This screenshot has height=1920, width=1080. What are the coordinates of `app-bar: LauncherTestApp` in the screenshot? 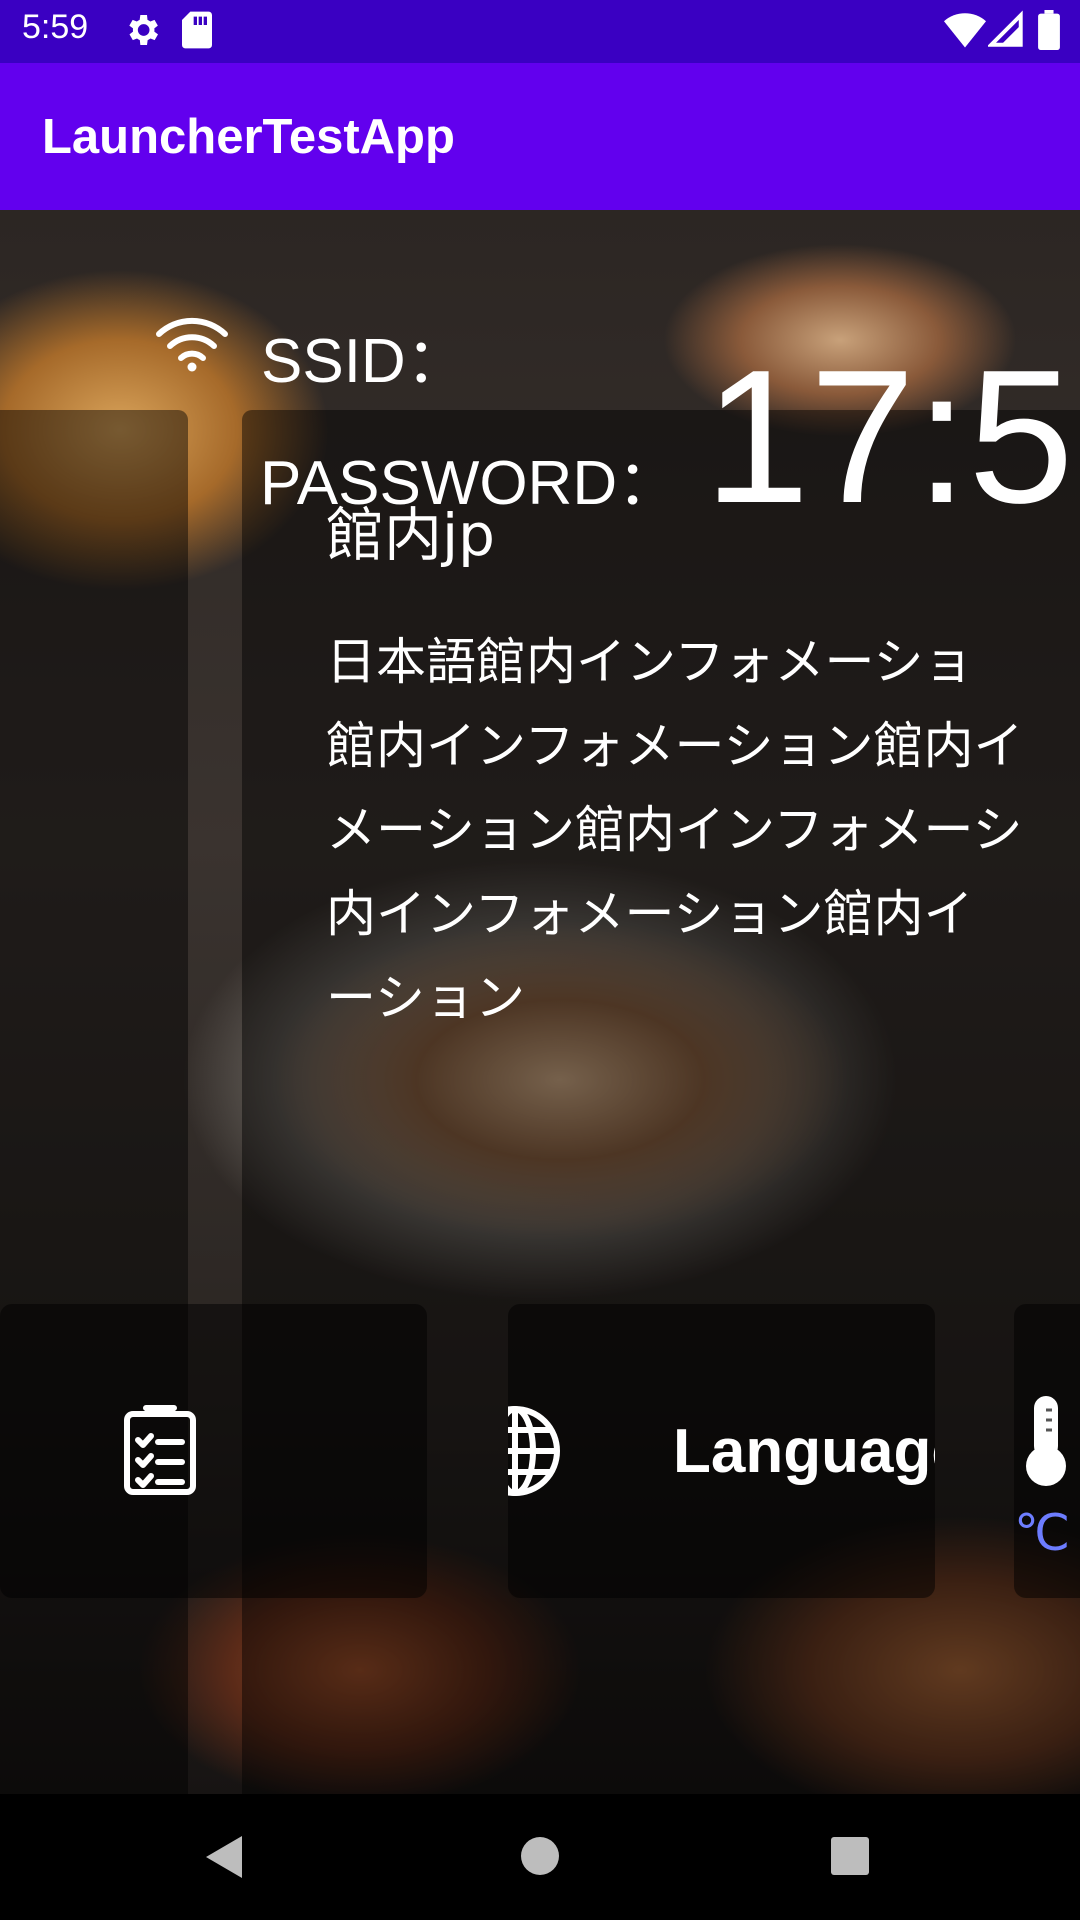 It's located at (540, 136).